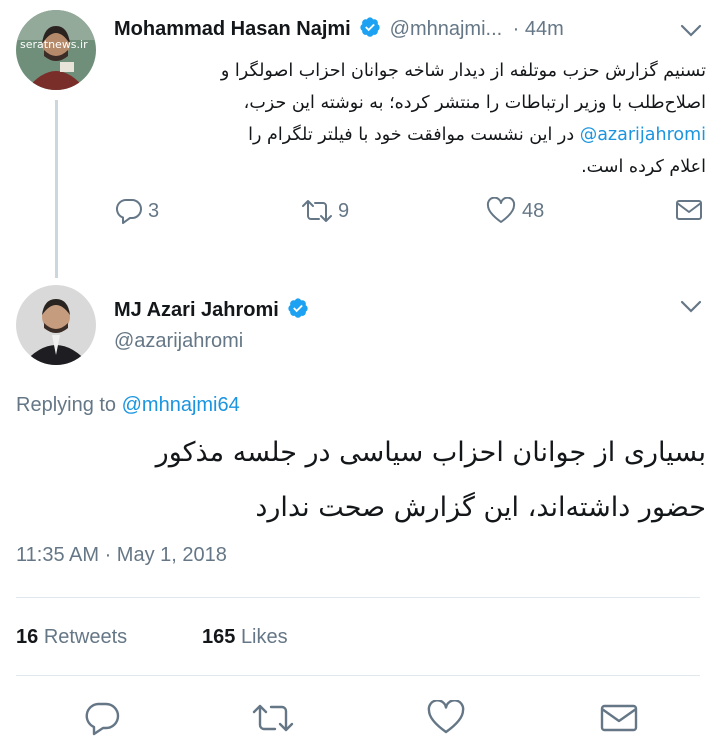  I want to click on avatar-mohammad-najmi: seratnews.ir, so click(56, 50).